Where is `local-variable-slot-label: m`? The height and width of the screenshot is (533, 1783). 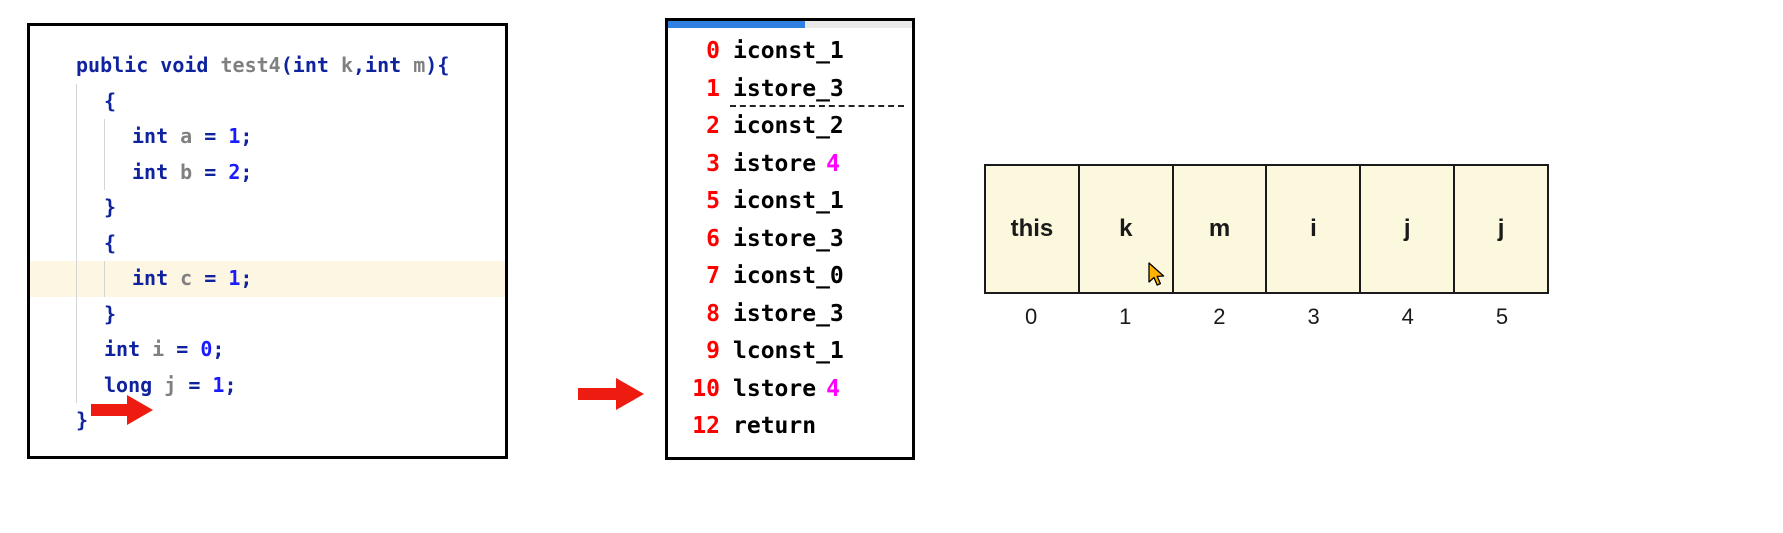
local-variable-slot-label: m is located at coordinates (1219, 228).